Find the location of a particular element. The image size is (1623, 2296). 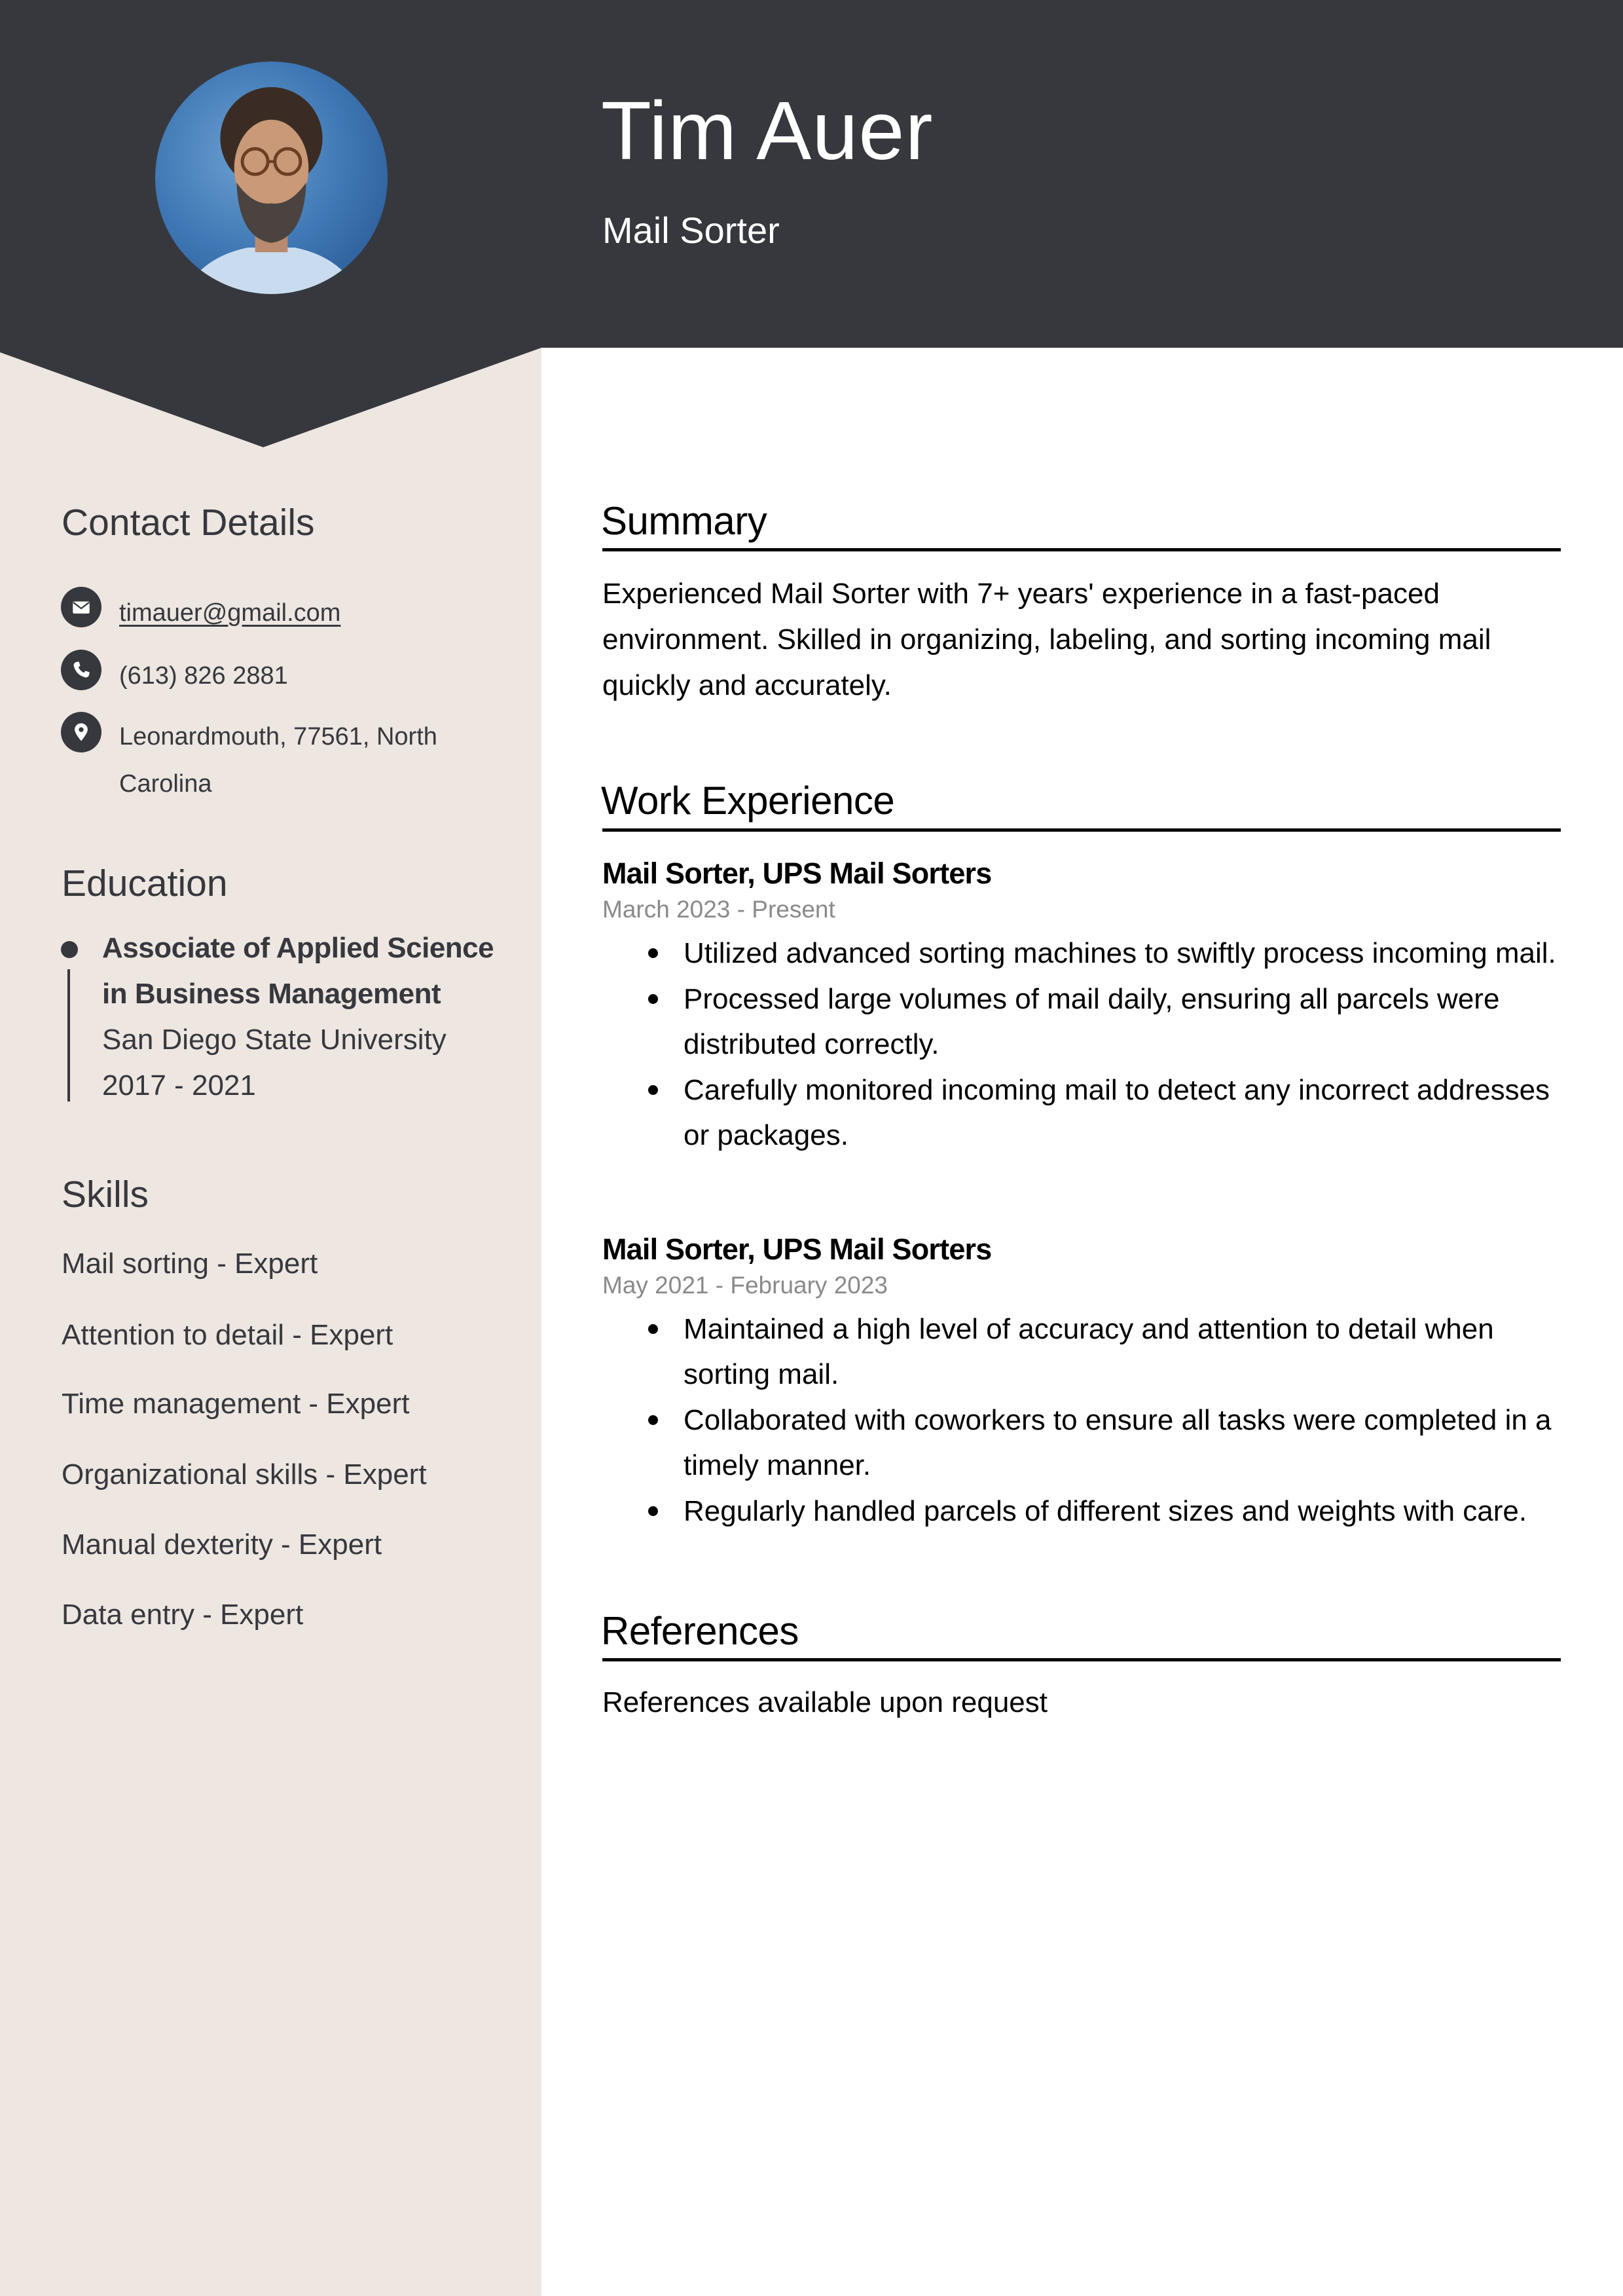

summary-heading: Summary is located at coordinates (684, 521).